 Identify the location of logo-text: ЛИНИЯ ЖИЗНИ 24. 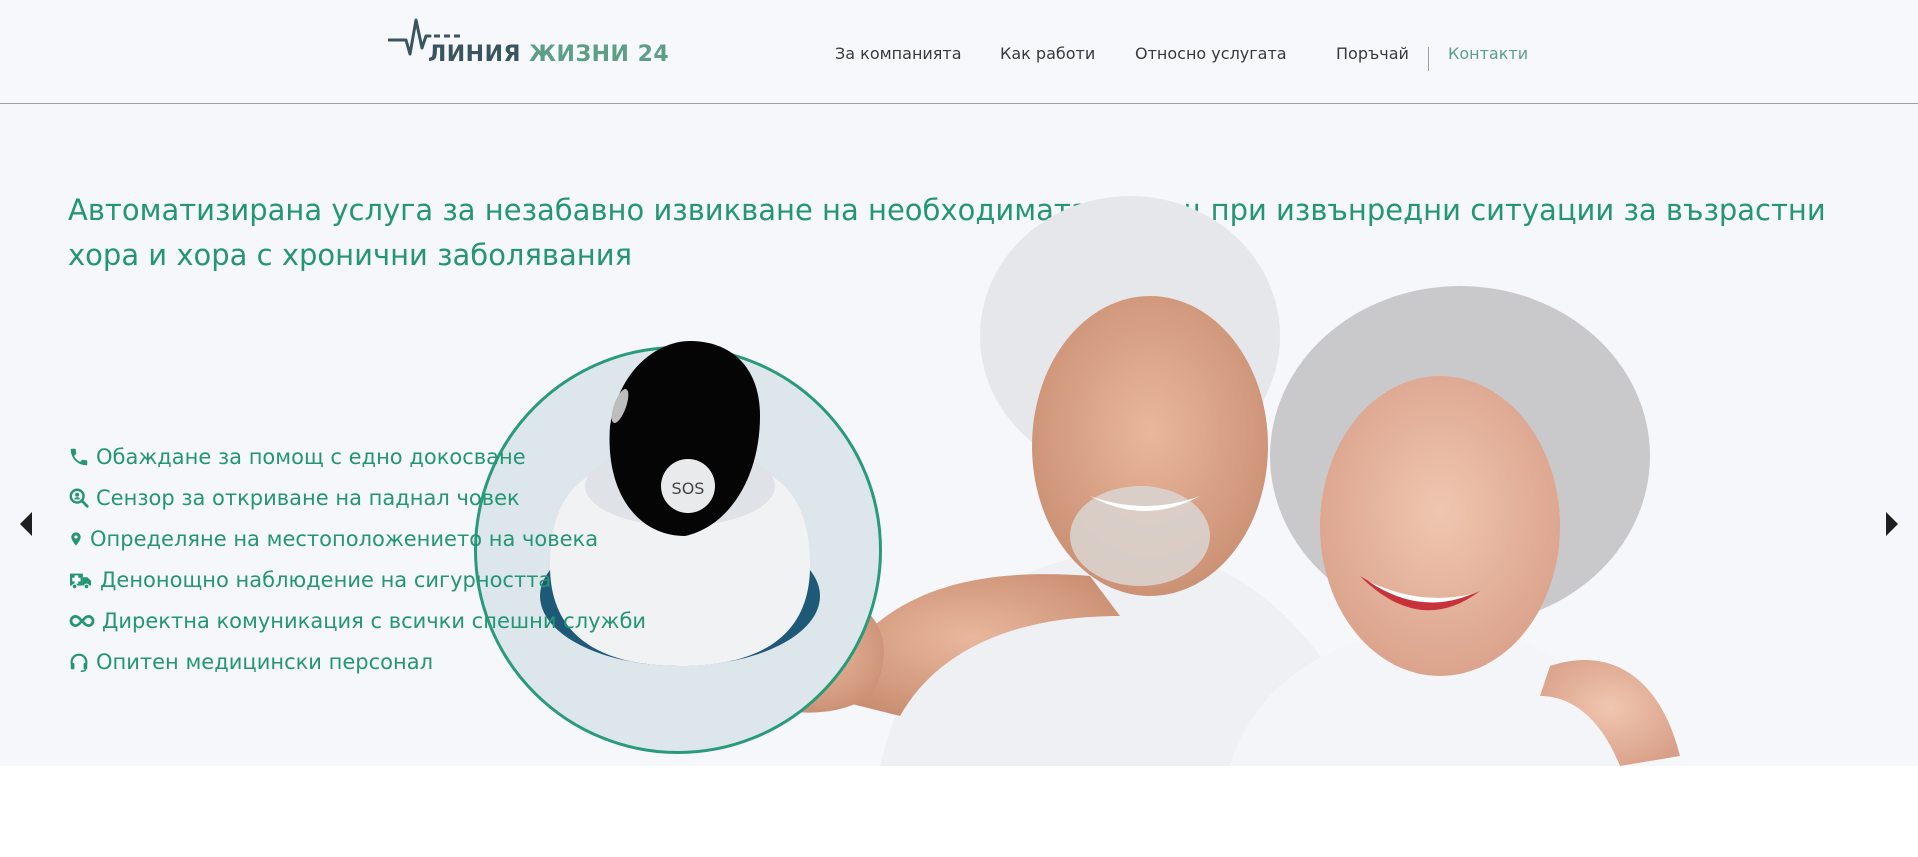
(548, 54).